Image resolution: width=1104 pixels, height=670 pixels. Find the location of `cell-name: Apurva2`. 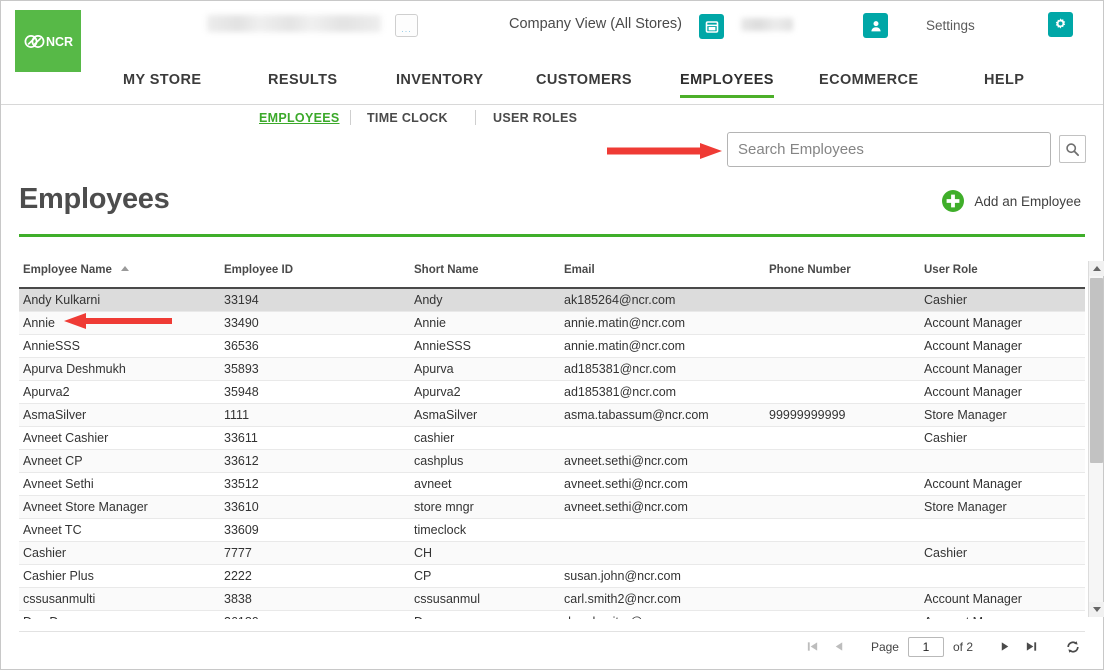

cell-name: Apurva2 is located at coordinates (46, 392).